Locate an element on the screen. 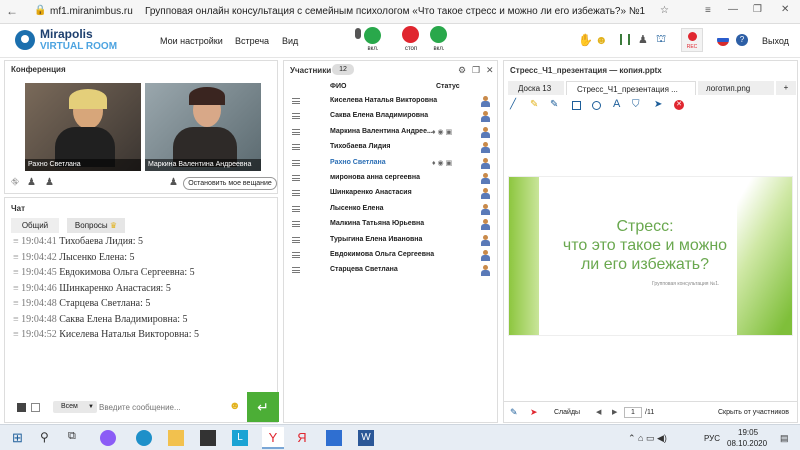  tray-icons: ⌃ ⌂ ▭ ◀) is located at coordinates (647, 438).